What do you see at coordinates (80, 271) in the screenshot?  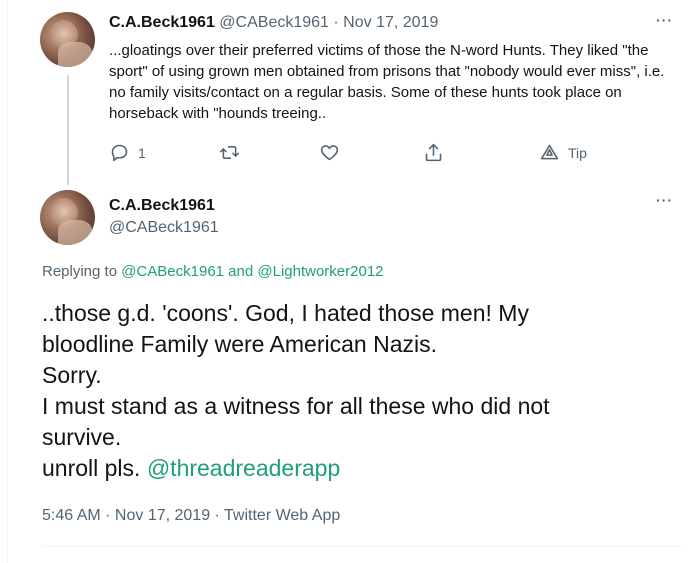 I see `replying-prefix: Replying to` at bounding box center [80, 271].